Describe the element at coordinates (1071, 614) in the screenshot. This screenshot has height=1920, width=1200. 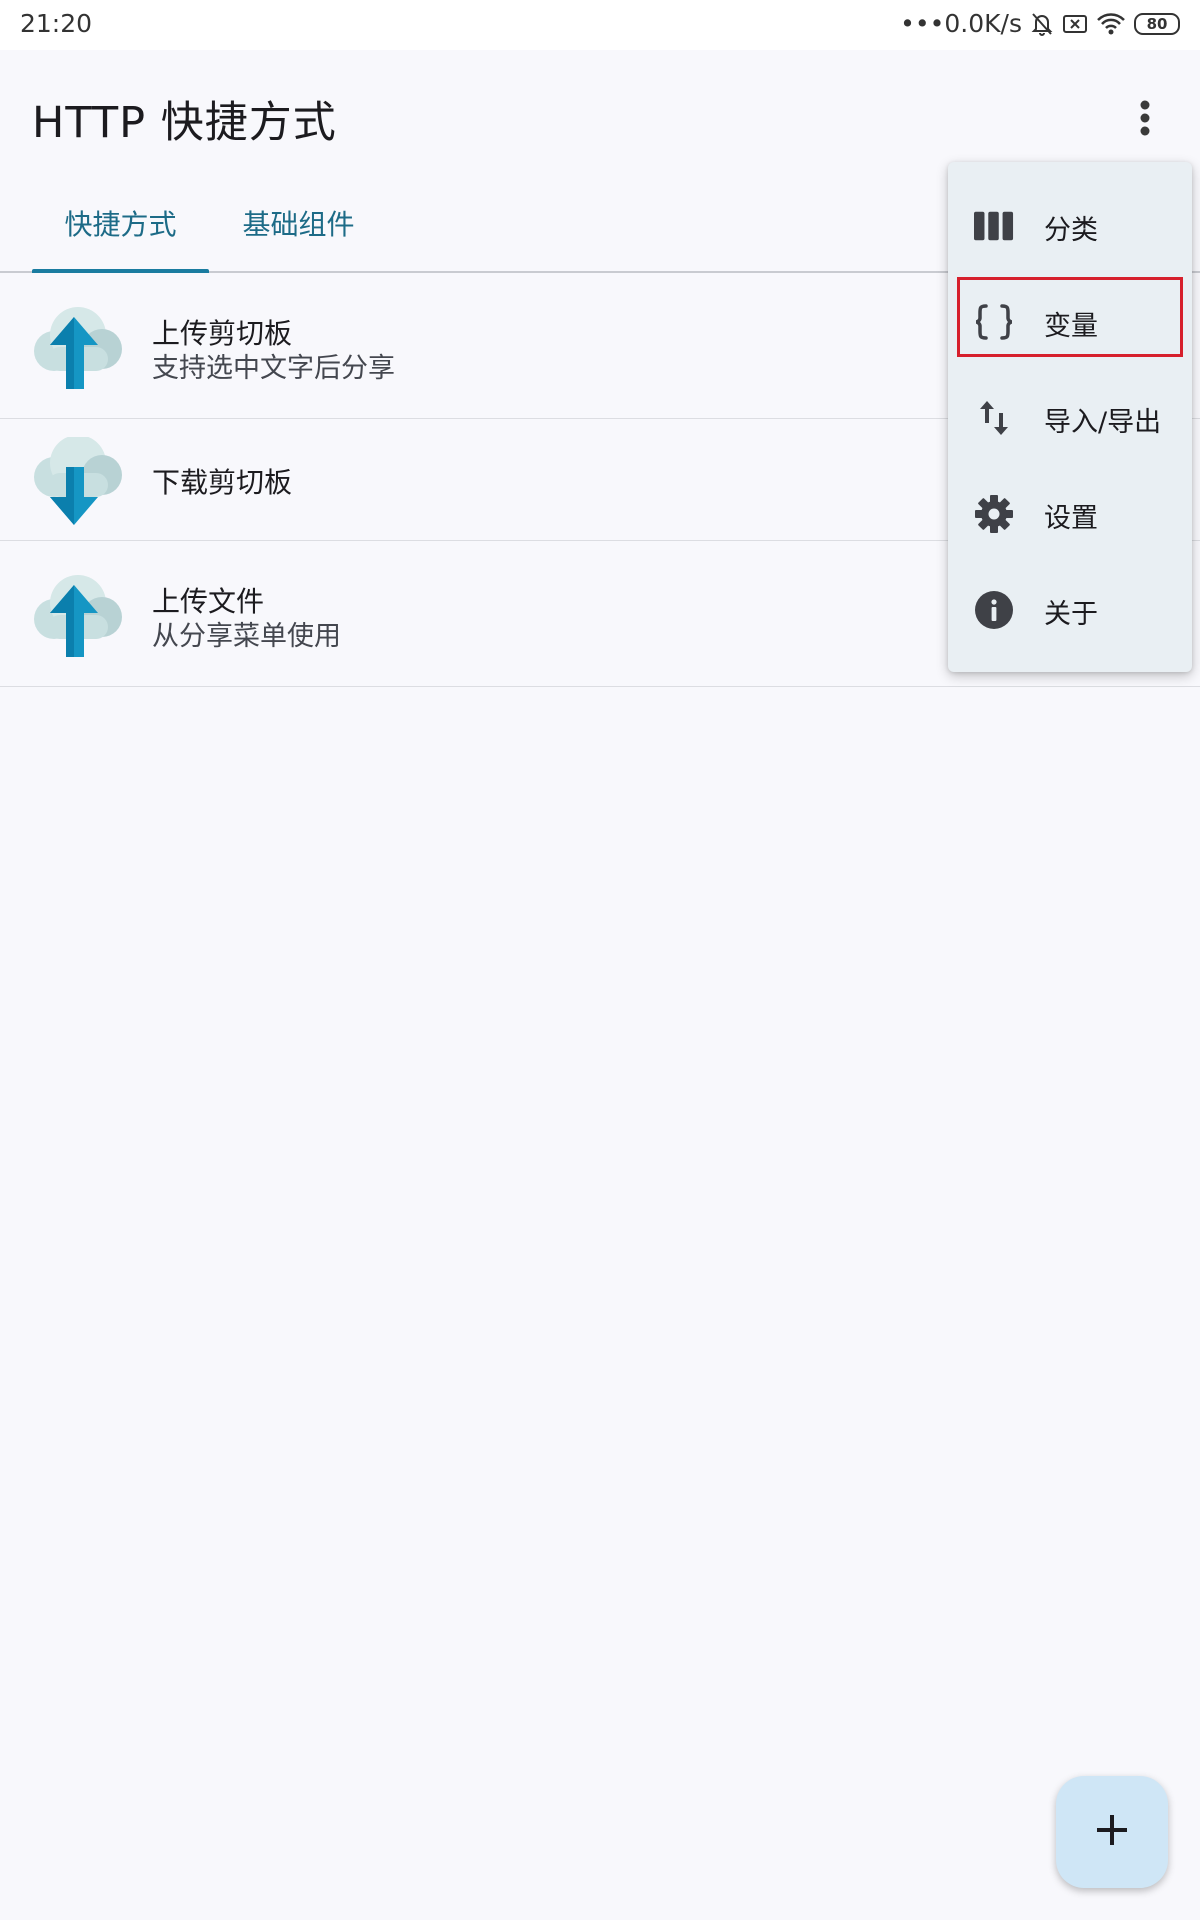
I see `menu-item-label: 关于` at that location.